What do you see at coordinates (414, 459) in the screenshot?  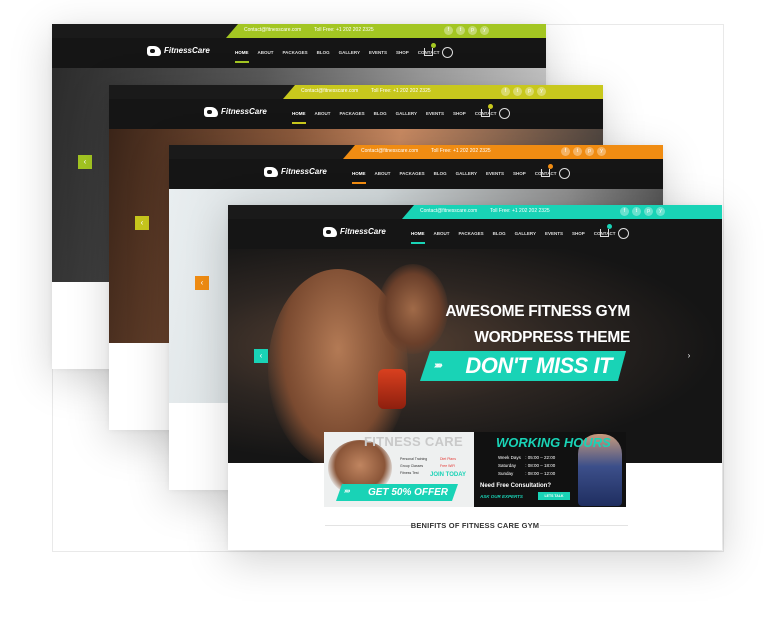 I see `service-item: Personal Training` at bounding box center [414, 459].